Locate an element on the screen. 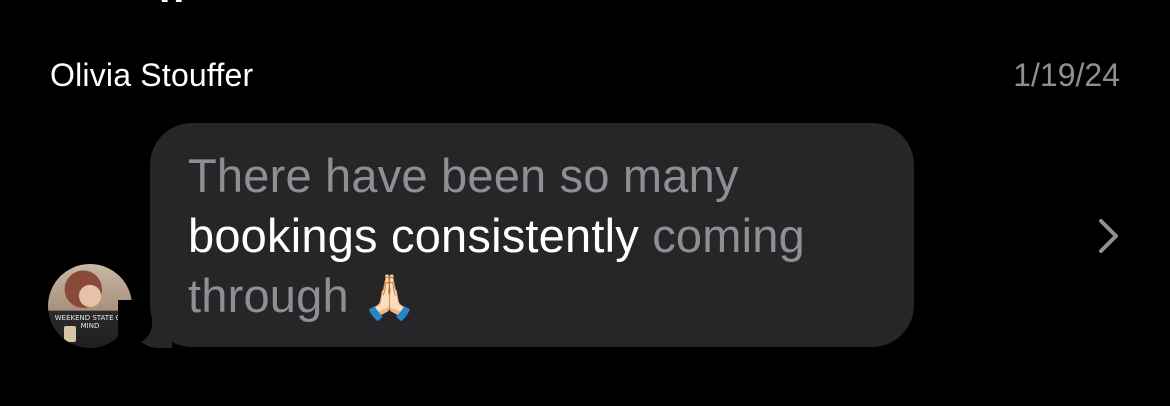 This screenshot has height=406, width=1170. sender-name: Olivia Stouffer is located at coordinates (152, 75).